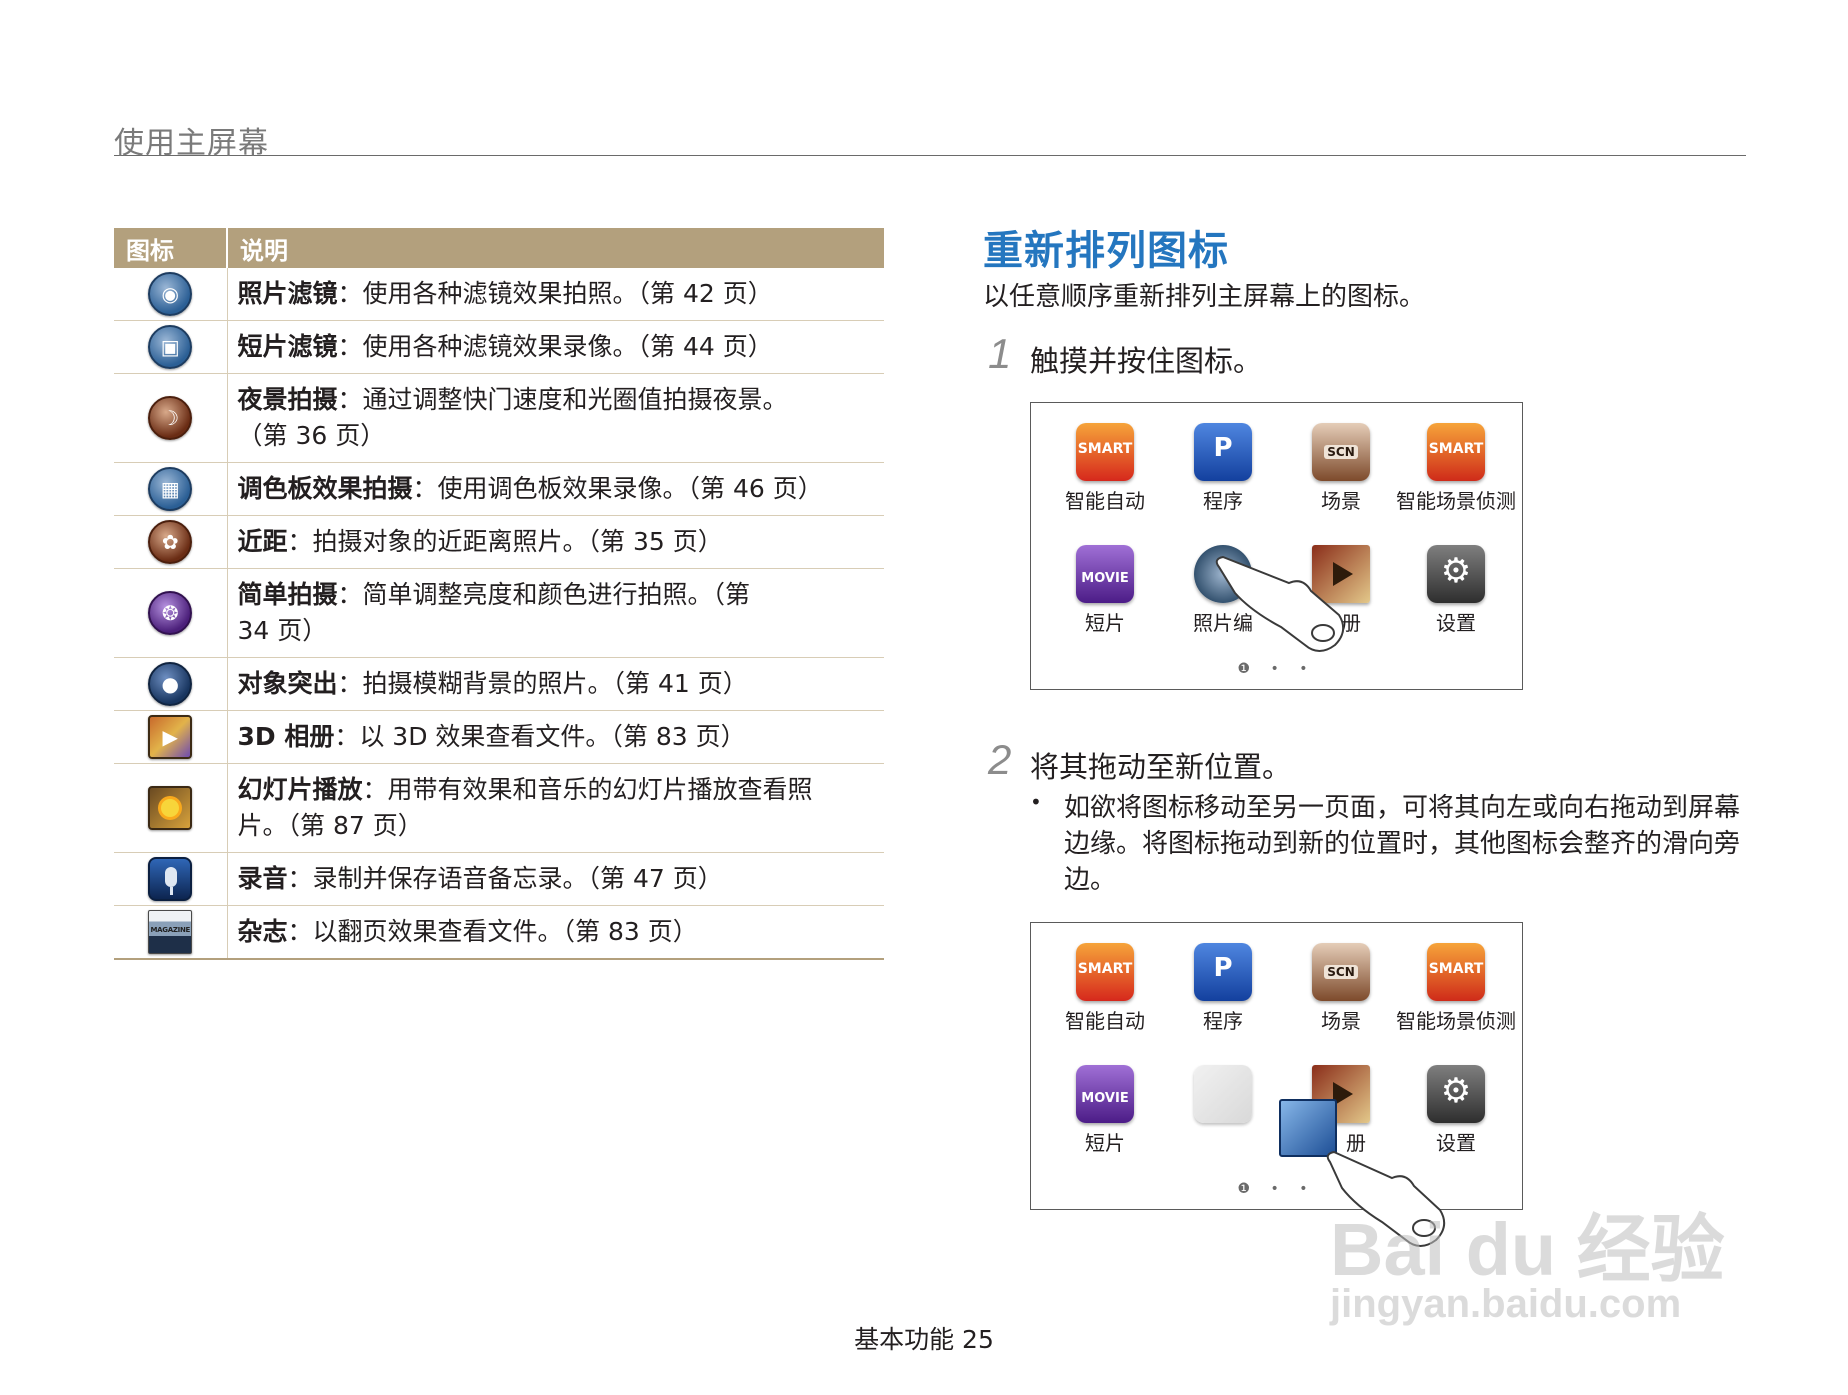 This screenshot has height=1395, width=1848. I want to click on watermark-brand: Bai du 经验, so click(1527, 1249).